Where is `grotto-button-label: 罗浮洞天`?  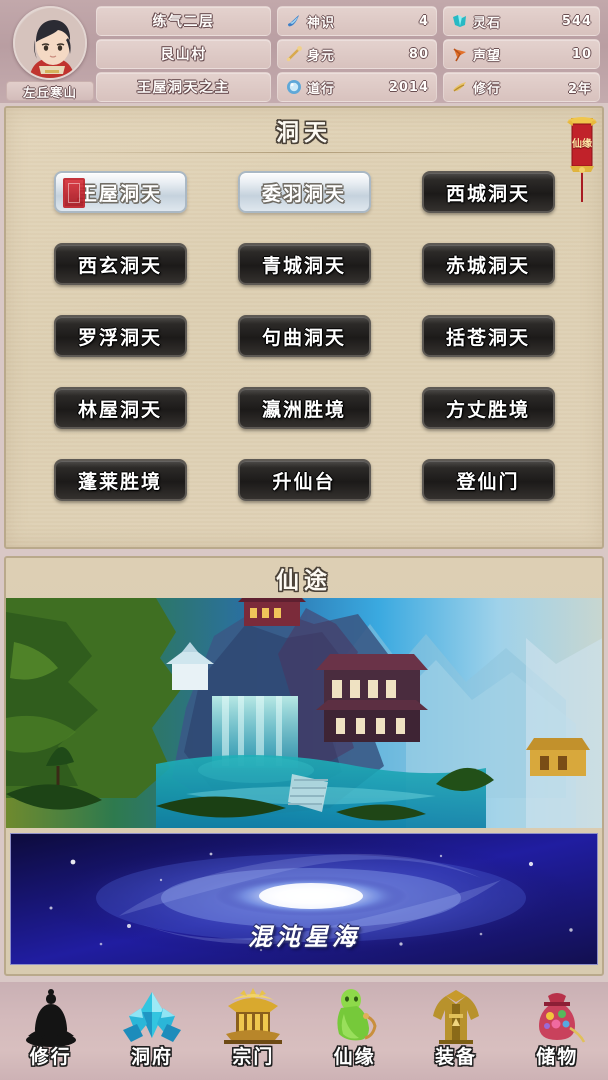 grotto-button-label: 罗浮洞天 is located at coordinates (119, 337).